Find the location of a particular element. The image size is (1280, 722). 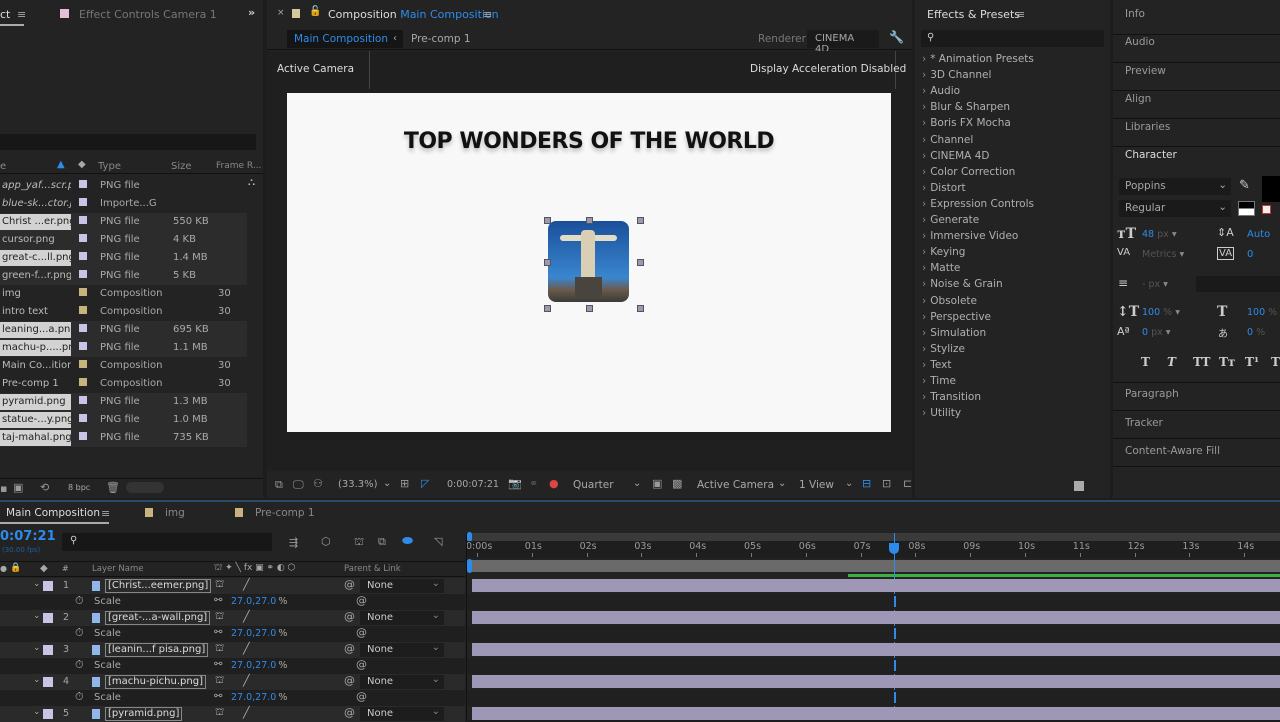

close-icon: × is located at coordinates (281, 13).